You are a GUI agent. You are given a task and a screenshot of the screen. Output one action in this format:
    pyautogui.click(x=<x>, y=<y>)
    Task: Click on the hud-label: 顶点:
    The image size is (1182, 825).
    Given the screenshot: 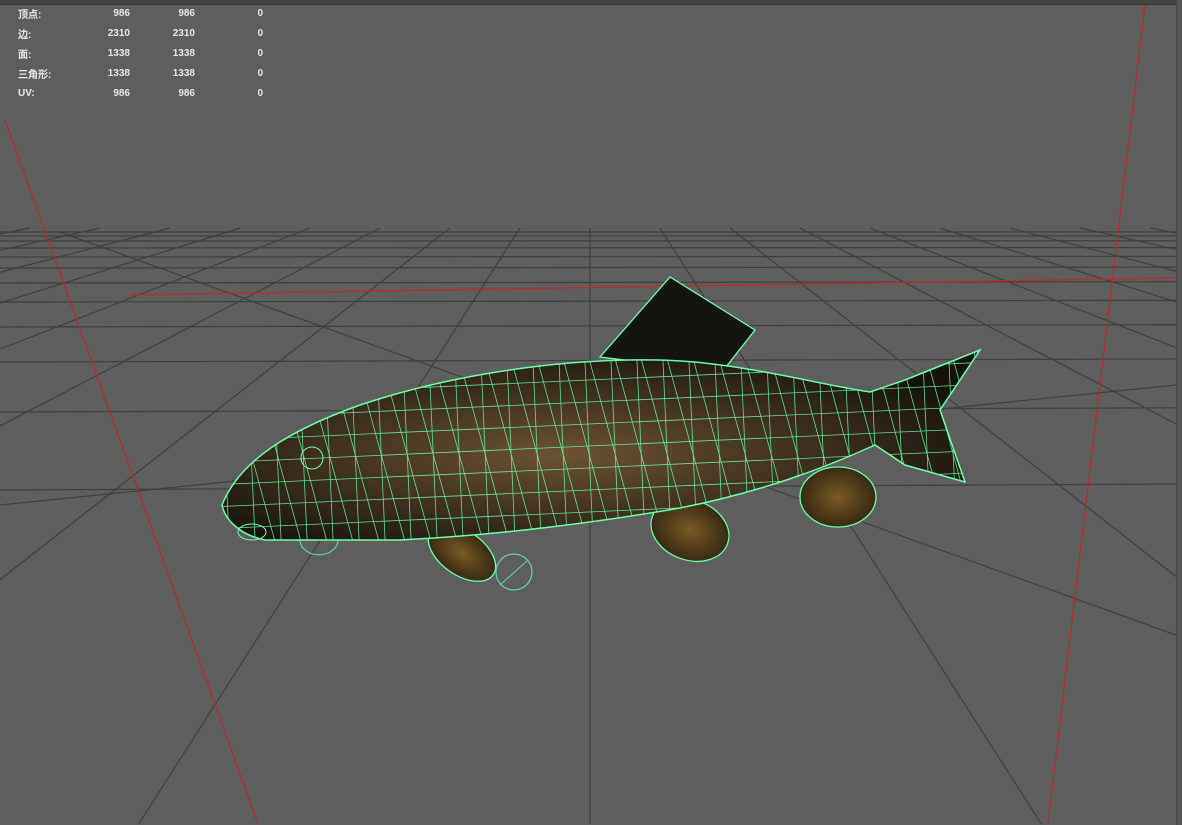 What is the action you would take?
    pyautogui.click(x=30, y=15)
    